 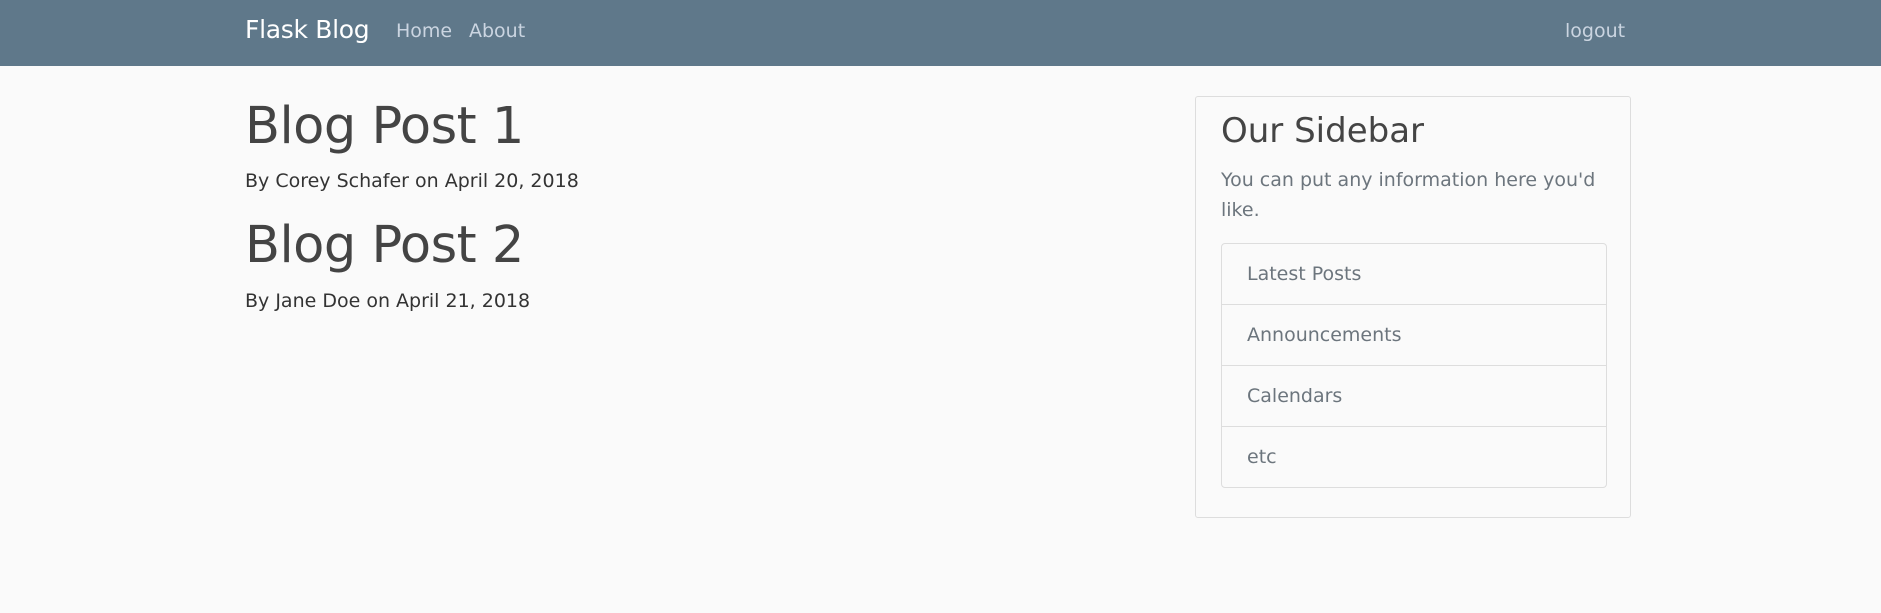 I want to click on logout-link: logout, so click(x=1595, y=31).